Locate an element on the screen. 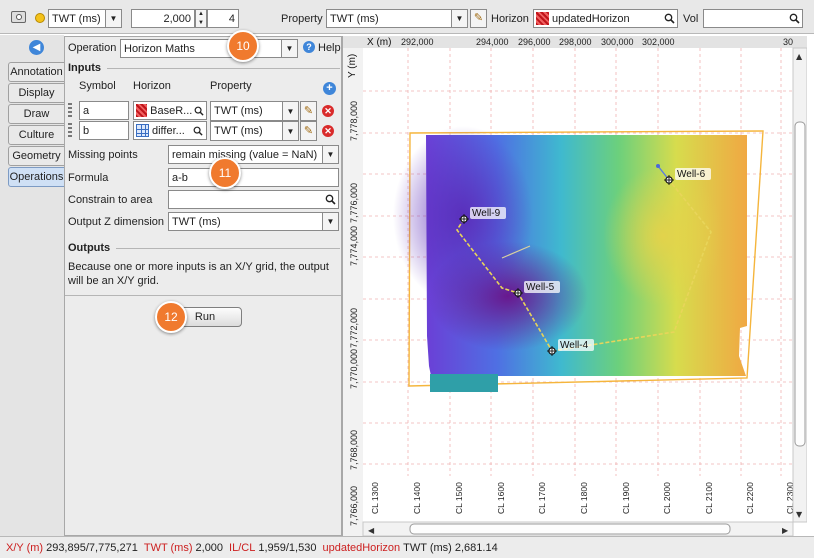 This screenshot has width=814, height=558. side-tab-operations: Operations is located at coordinates (36, 177).